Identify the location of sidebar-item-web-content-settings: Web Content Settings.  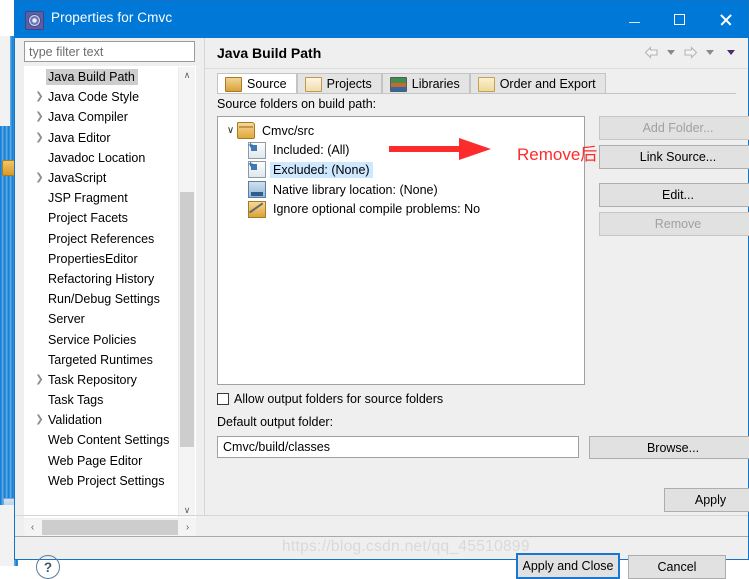
(103, 440).